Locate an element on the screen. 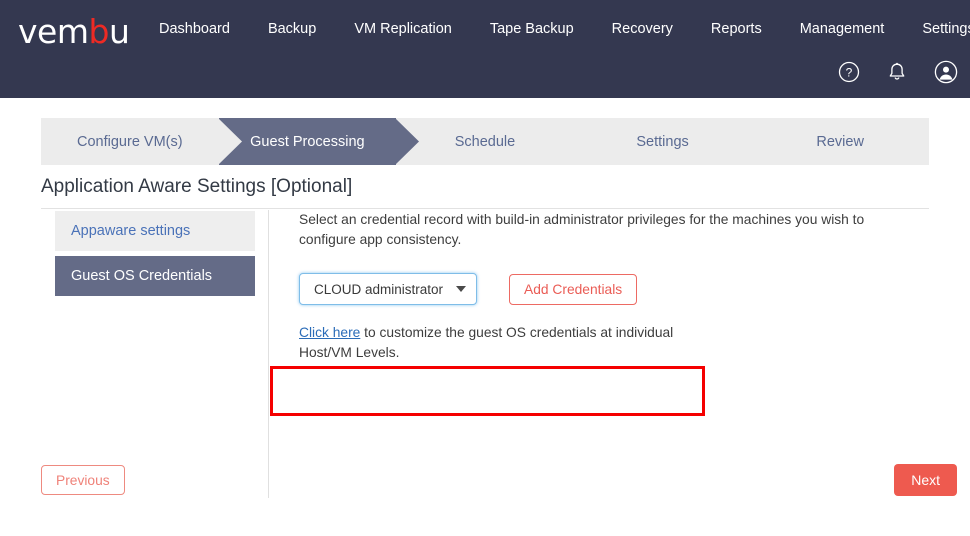  vembu-logo: vembu is located at coordinates (74, 31).